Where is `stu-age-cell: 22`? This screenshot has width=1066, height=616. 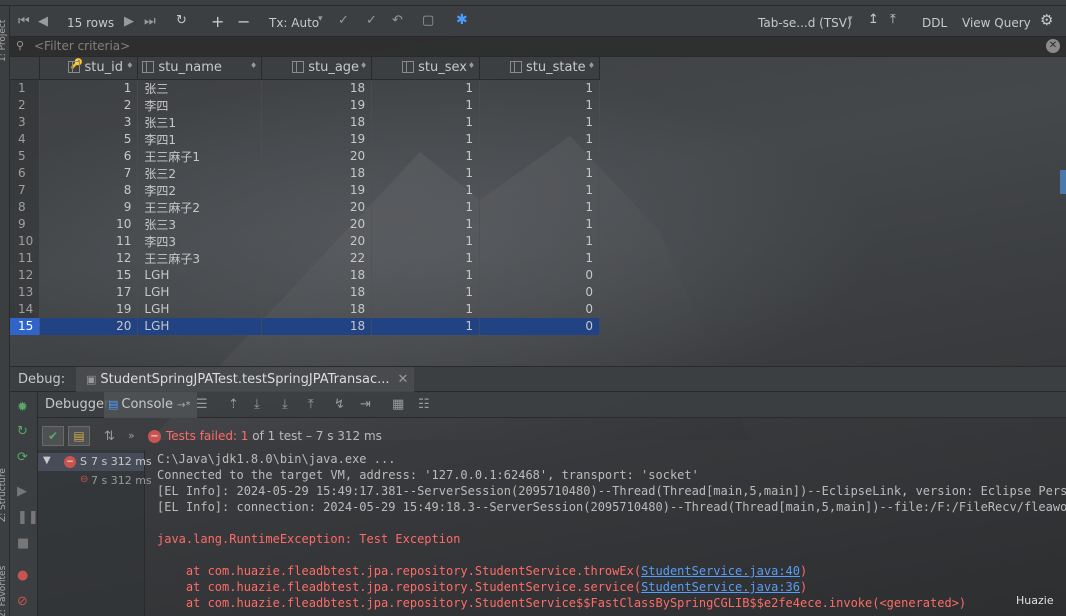
stu-age-cell: 22 is located at coordinates (317, 258).